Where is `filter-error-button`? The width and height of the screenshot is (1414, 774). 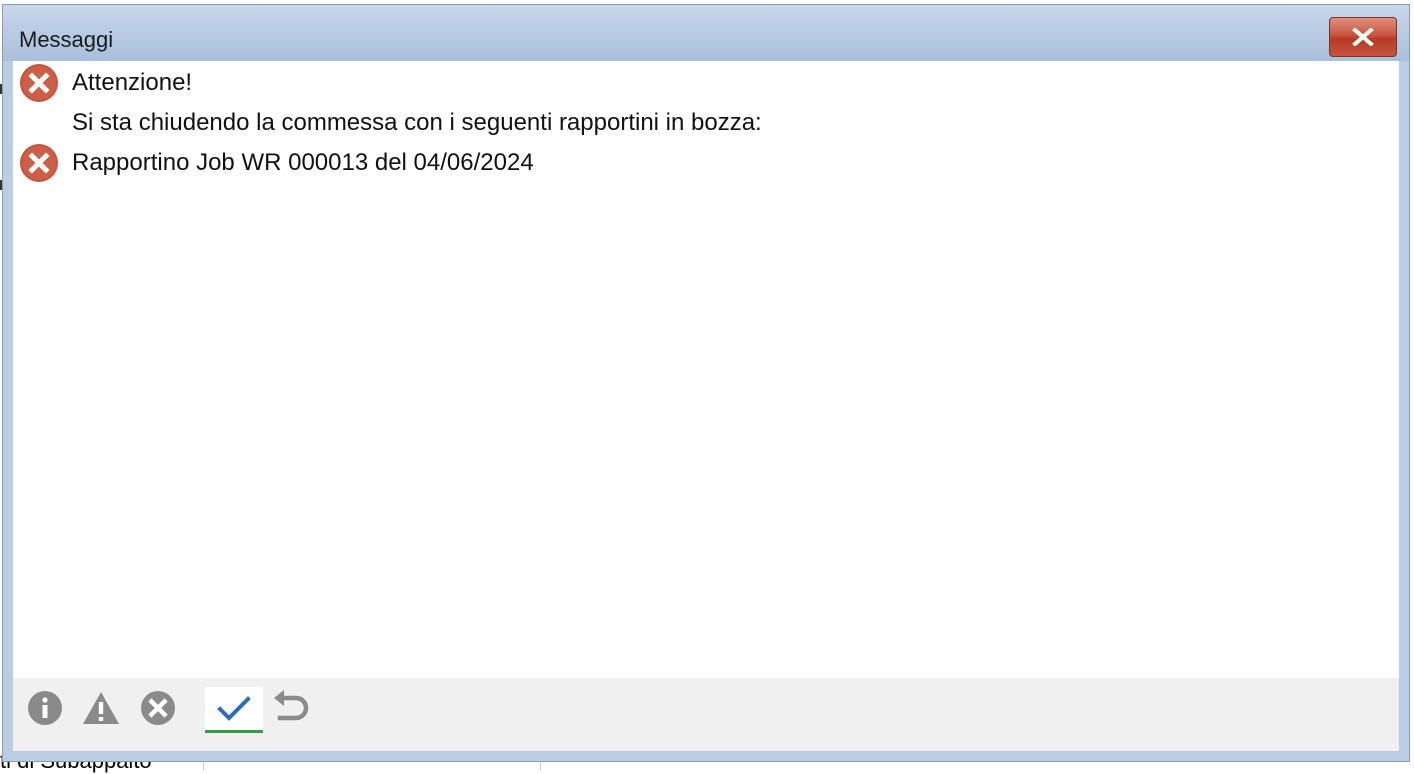
filter-error-button is located at coordinates (158, 708).